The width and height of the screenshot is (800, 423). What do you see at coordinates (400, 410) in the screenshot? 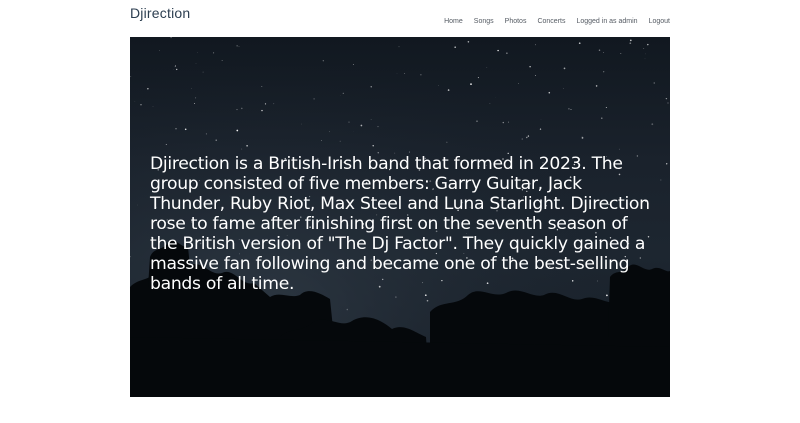
I see `page-bottom-space` at bounding box center [400, 410].